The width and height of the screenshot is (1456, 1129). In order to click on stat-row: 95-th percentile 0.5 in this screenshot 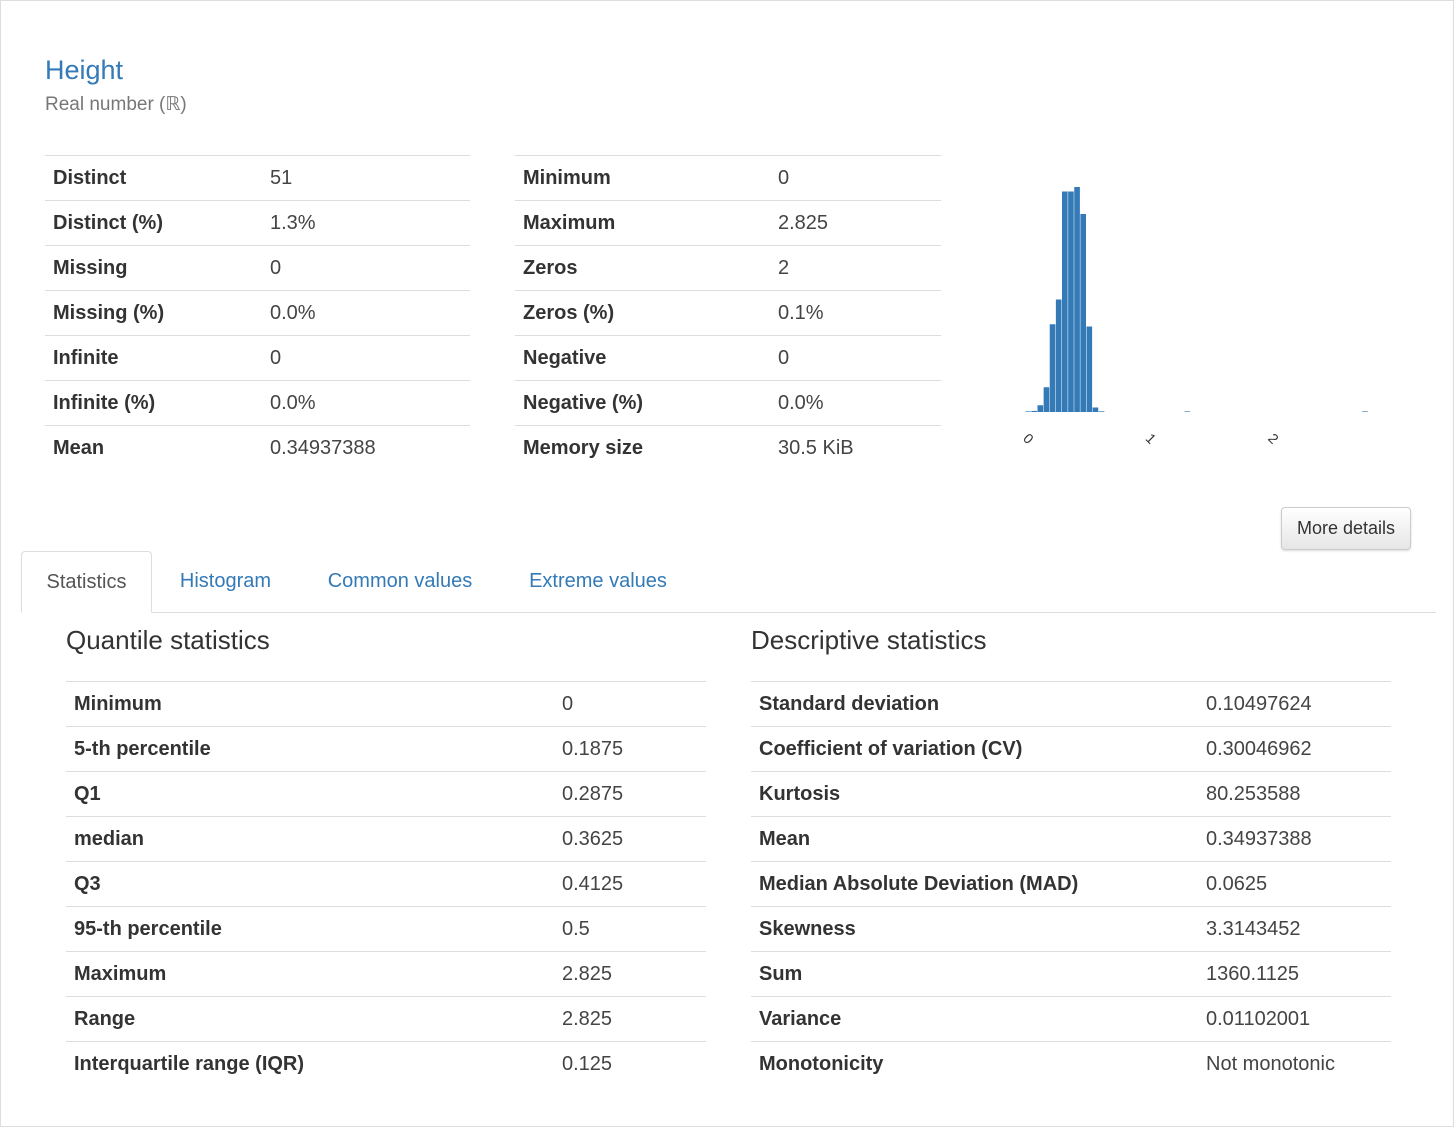, I will do `click(386, 929)`.